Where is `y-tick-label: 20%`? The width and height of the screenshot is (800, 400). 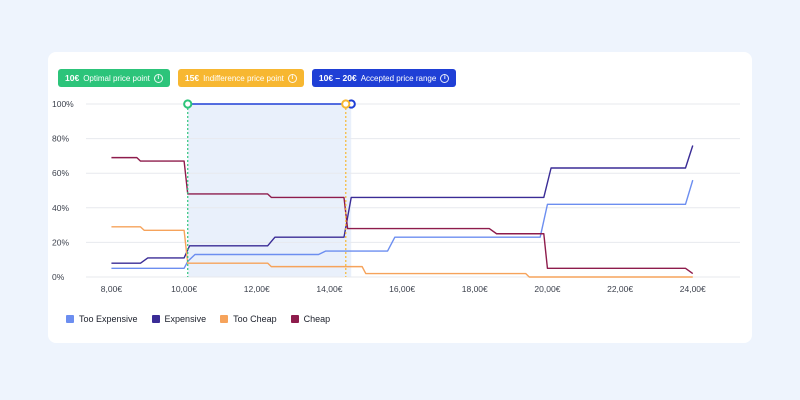 y-tick-label: 20% is located at coordinates (60, 242).